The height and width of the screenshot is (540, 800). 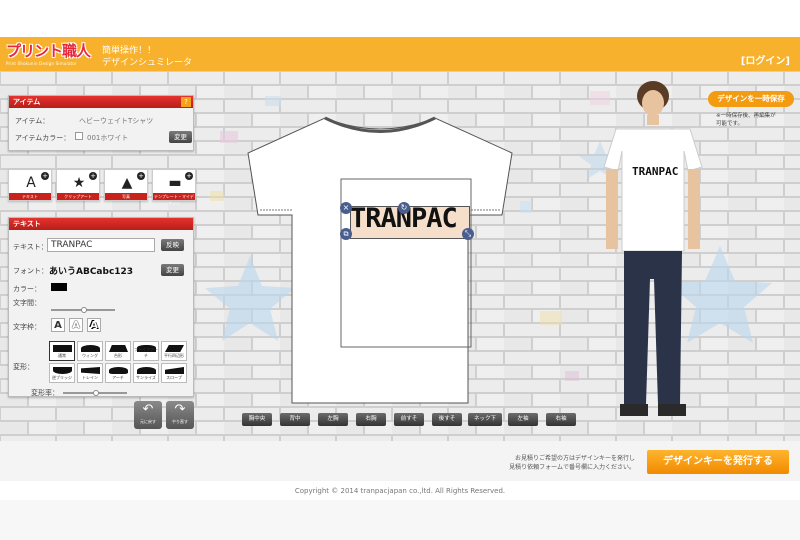 I want to click on spacing-label: 文字間：, so click(x=27, y=303).